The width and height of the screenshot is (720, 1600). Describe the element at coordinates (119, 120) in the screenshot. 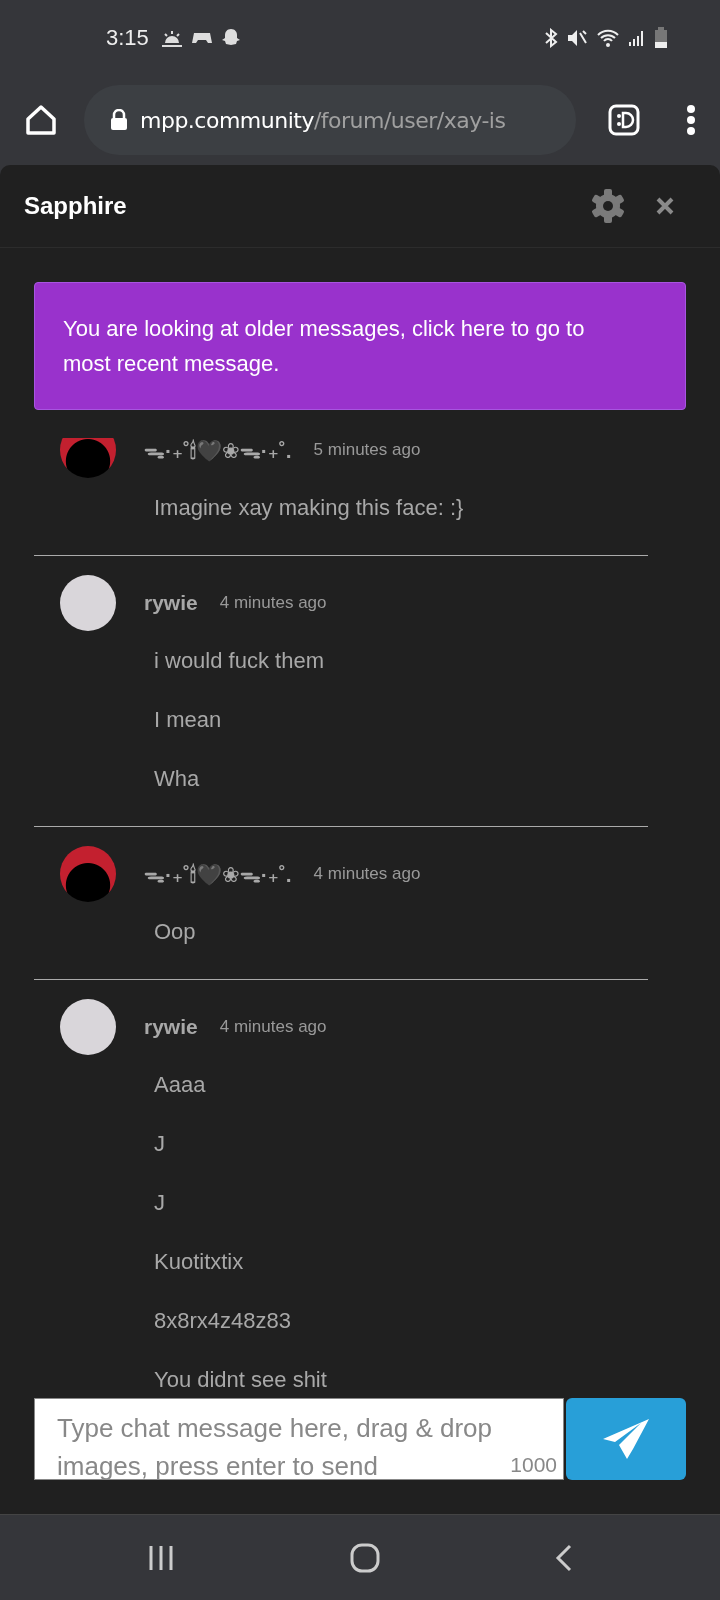

I see `lock-icon` at that location.